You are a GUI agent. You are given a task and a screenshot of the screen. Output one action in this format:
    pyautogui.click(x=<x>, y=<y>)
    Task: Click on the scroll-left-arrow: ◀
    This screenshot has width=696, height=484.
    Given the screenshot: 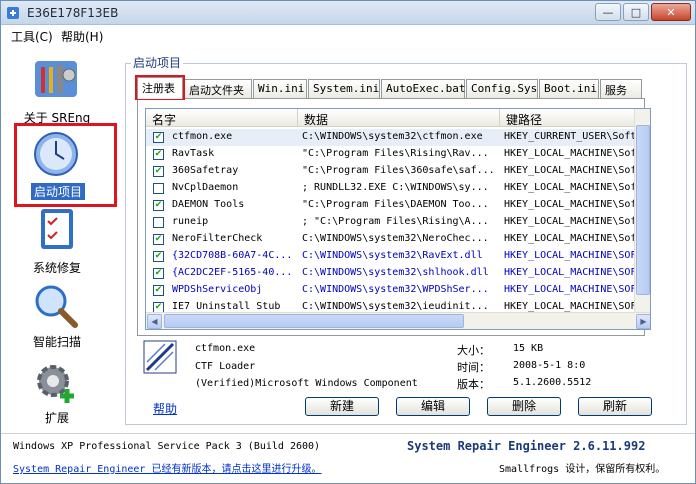 What is the action you would take?
    pyautogui.click(x=154, y=321)
    